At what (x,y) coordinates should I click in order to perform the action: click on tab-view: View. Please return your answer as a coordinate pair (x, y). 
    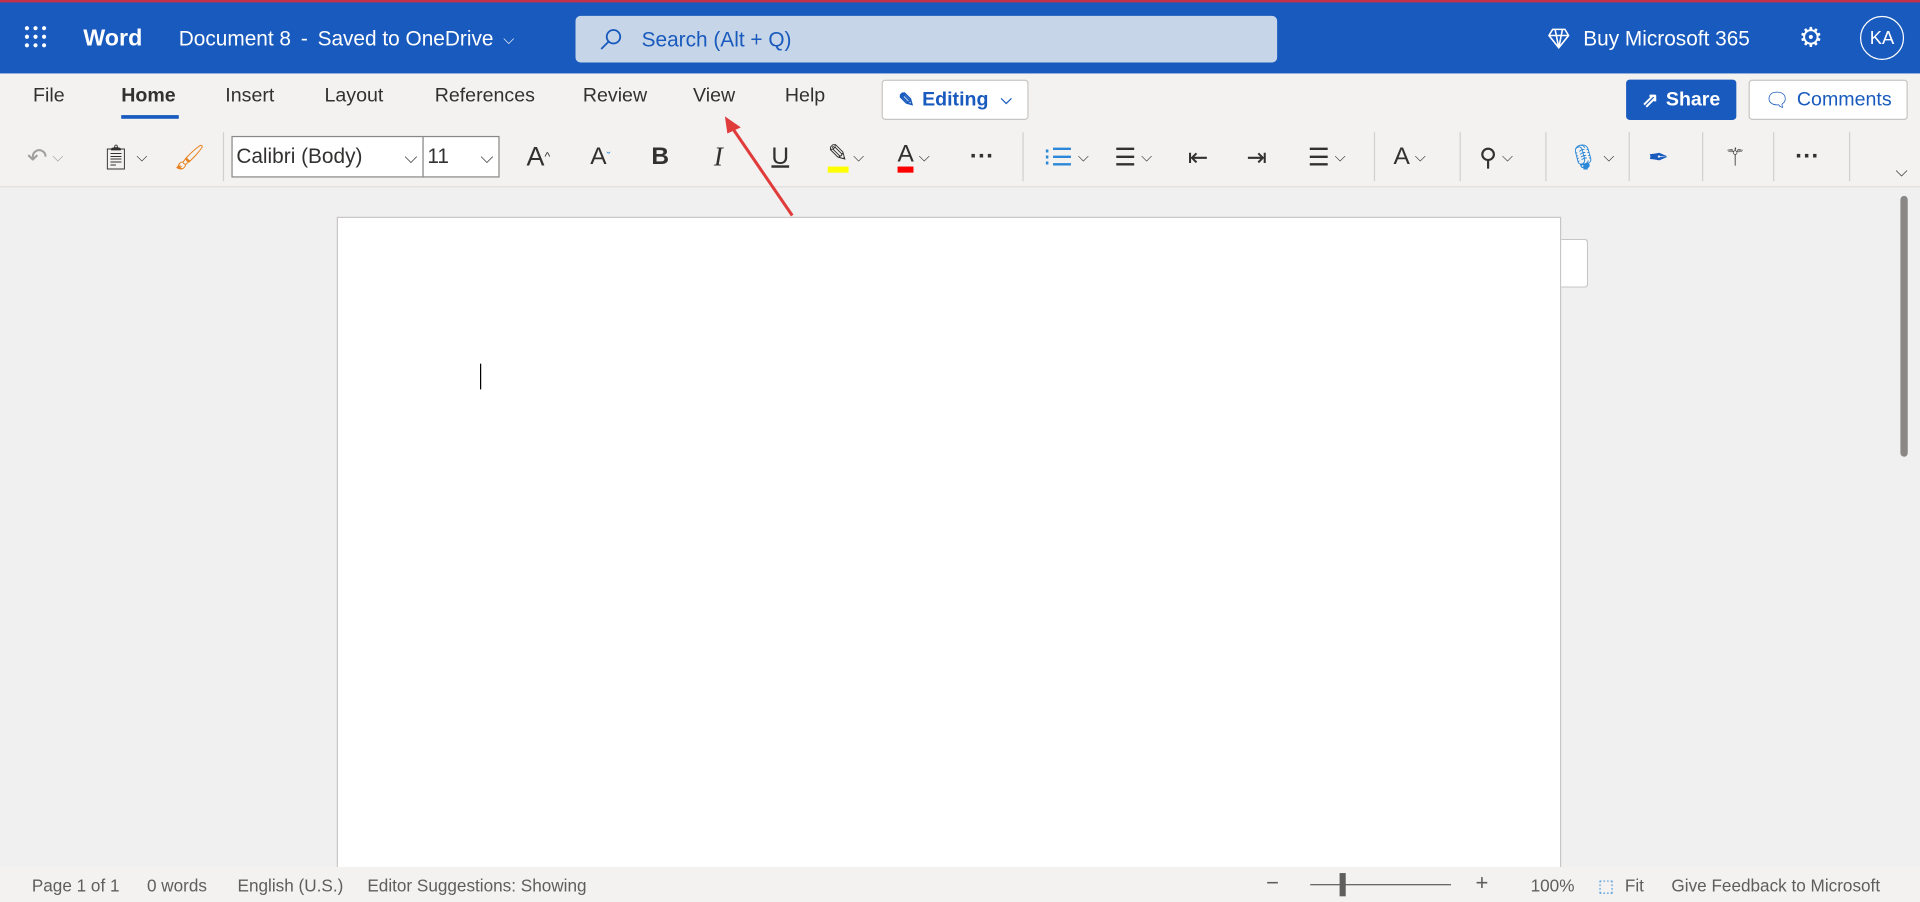
    Looking at the image, I should click on (714, 97).